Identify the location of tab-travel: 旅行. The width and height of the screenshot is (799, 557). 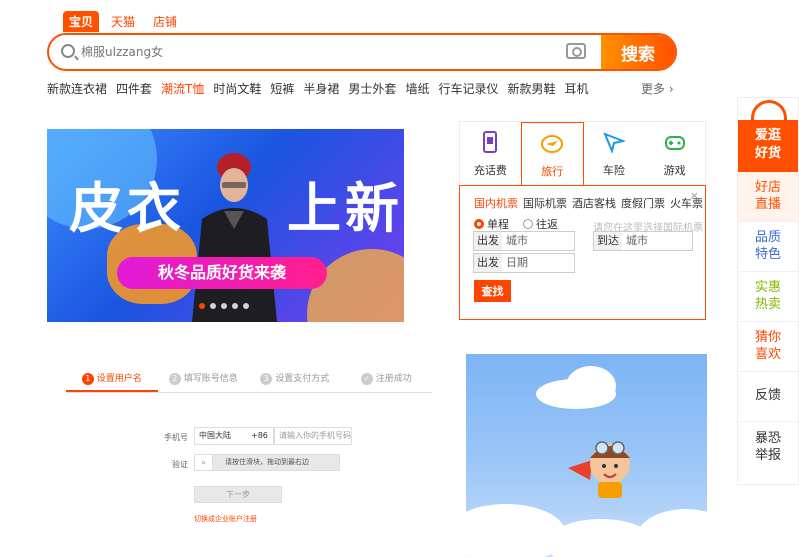
(552, 153).